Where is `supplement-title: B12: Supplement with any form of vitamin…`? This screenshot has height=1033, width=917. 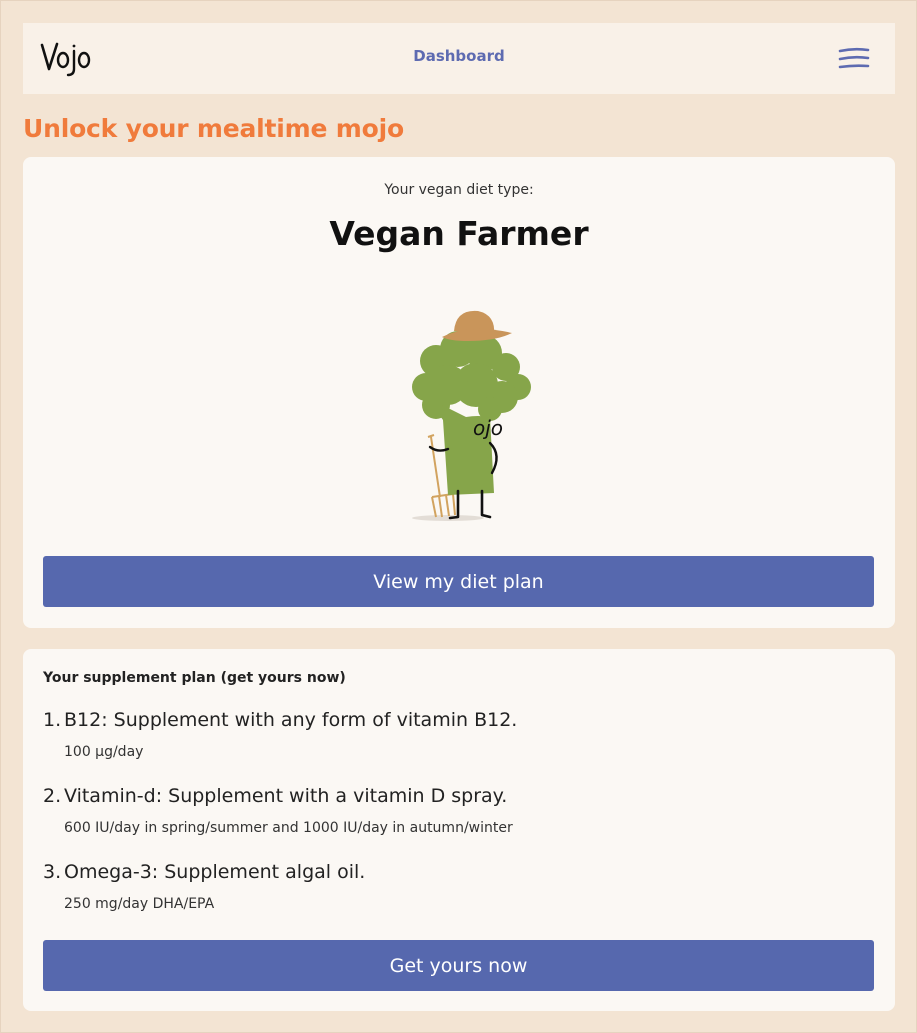
supplement-title: B12: Supplement with any form of vitamin… is located at coordinates (291, 720).